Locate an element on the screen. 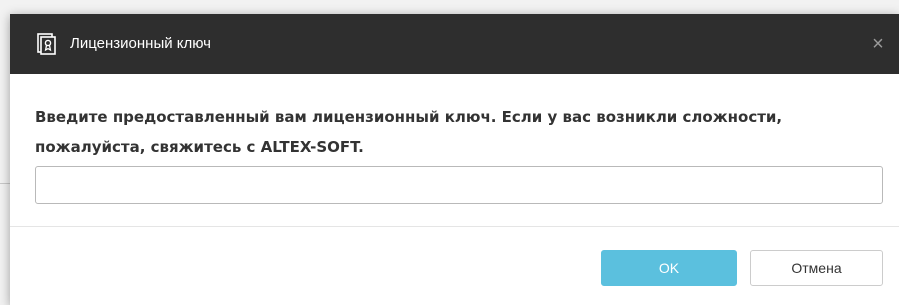  close-icon: × is located at coordinates (878, 44).